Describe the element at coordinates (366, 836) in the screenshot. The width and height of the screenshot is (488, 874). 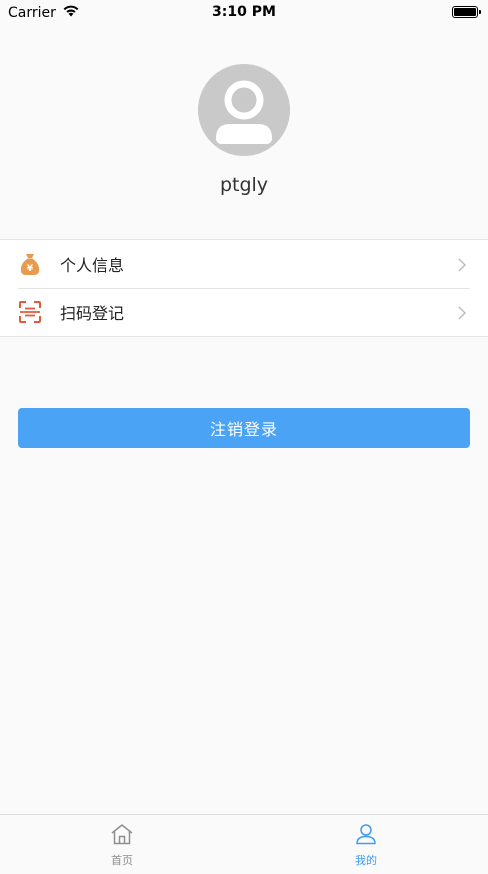
I see `user-icon` at that location.